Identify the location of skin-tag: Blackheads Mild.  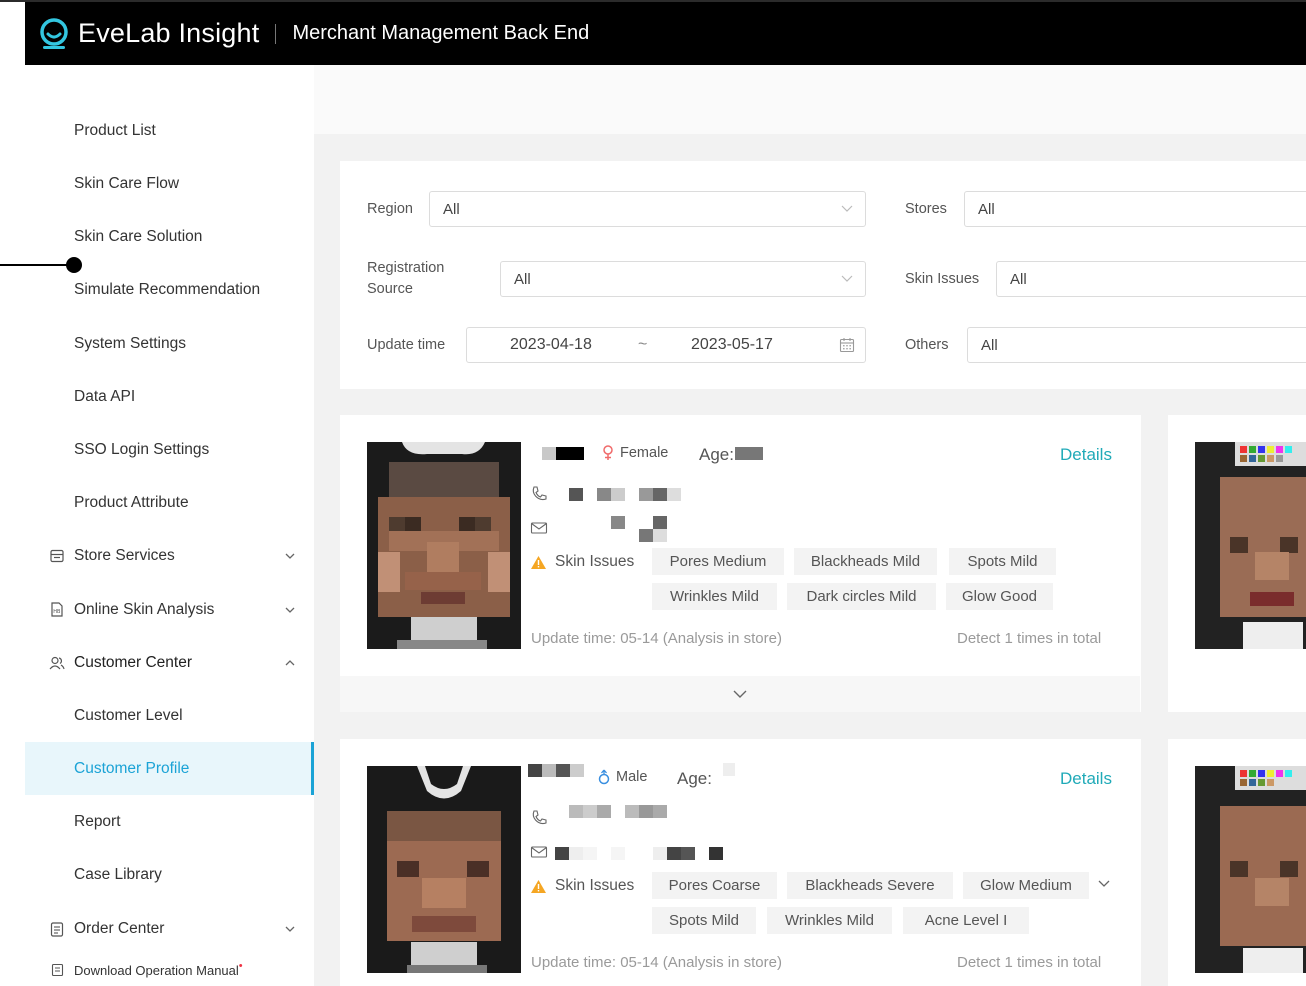
(865, 561).